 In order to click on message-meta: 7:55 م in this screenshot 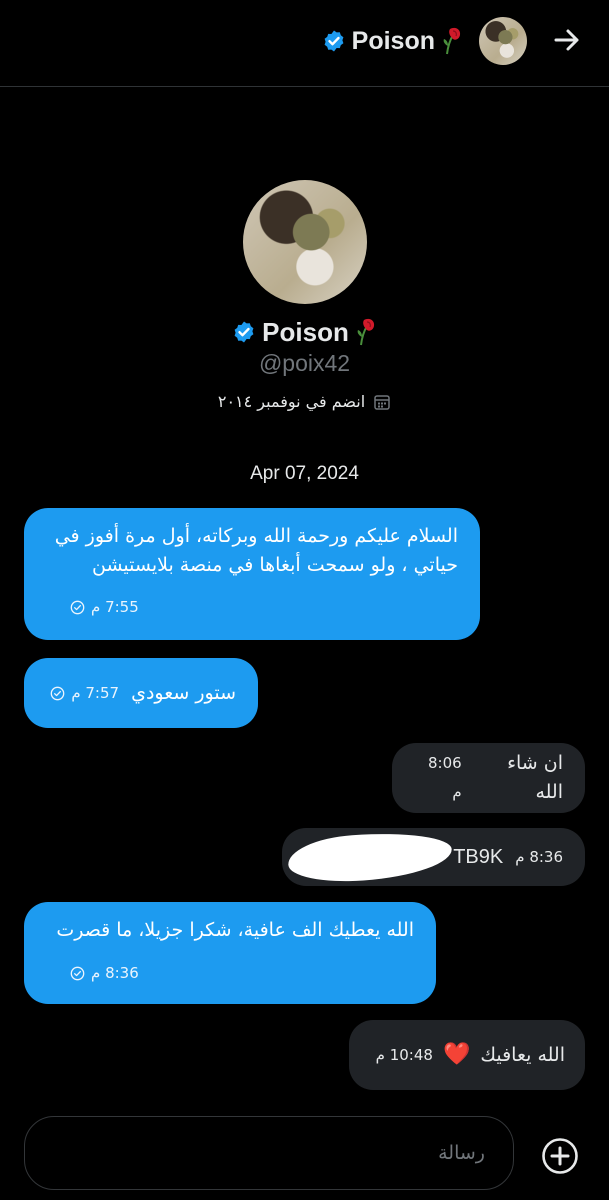, I will do `click(104, 607)`.